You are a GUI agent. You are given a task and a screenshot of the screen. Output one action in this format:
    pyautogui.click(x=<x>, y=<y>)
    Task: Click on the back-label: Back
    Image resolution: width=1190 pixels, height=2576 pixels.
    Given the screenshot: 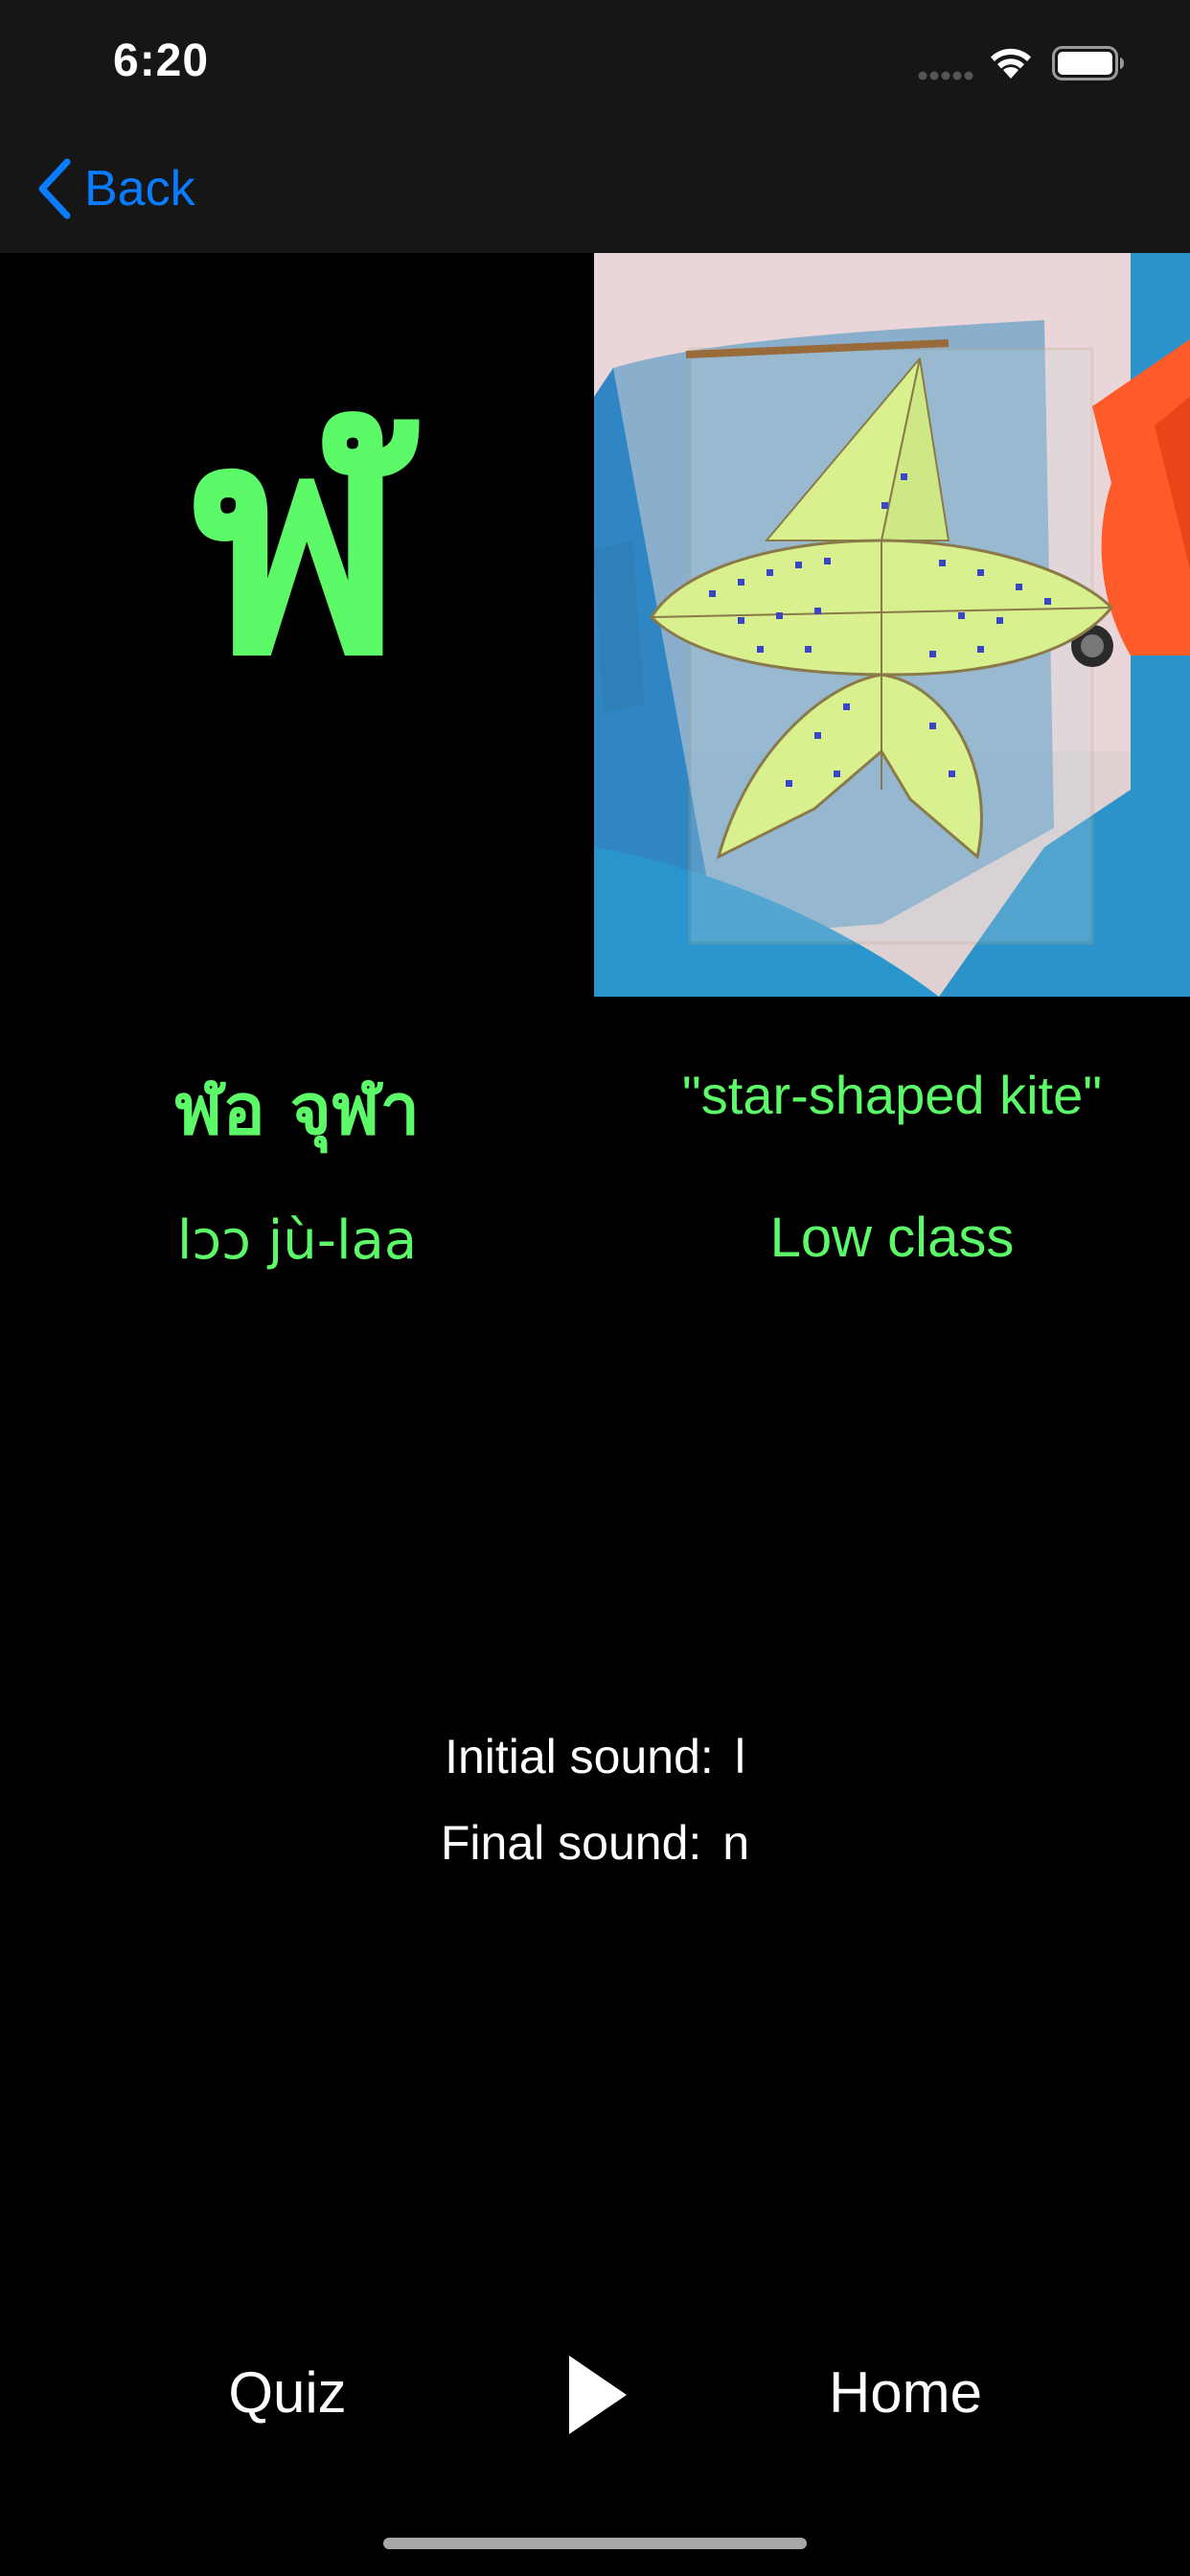 What is the action you would take?
    pyautogui.click(x=140, y=189)
    